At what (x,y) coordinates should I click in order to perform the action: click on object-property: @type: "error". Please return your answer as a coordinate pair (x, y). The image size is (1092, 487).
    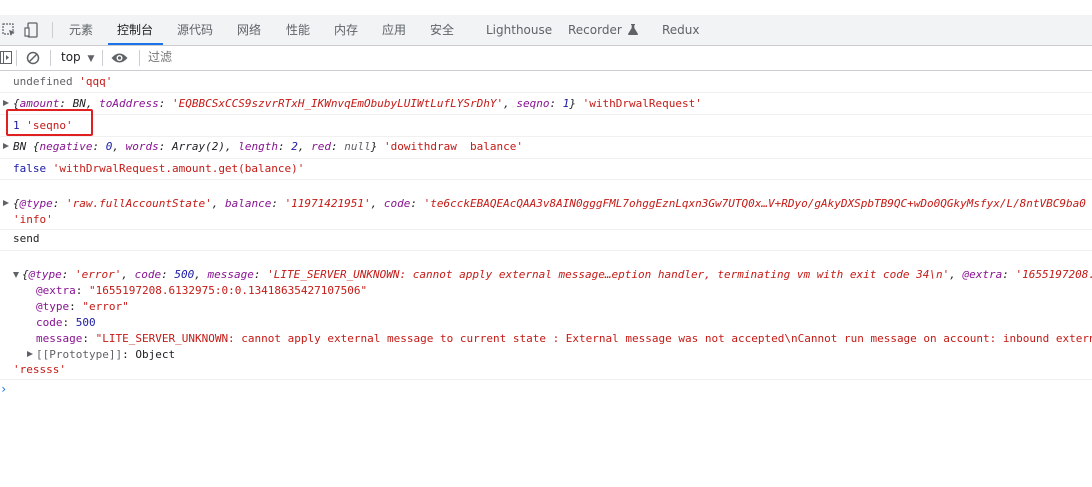
    Looking at the image, I should click on (82, 306).